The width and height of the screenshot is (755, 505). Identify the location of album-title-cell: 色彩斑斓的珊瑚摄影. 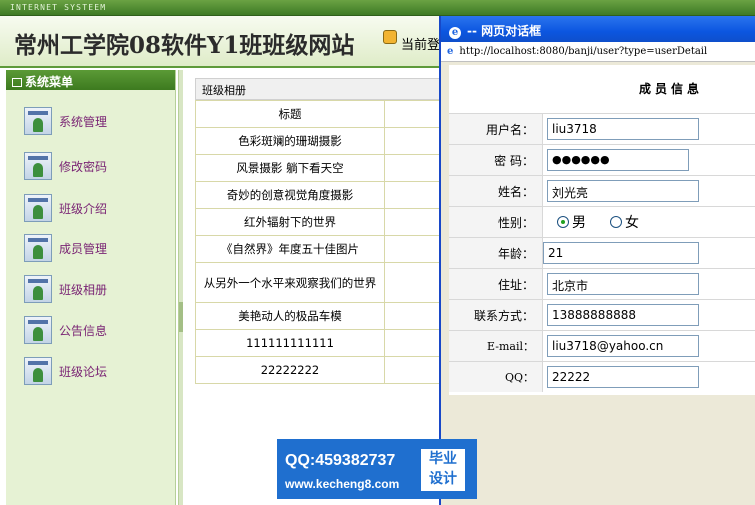
(290, 141).